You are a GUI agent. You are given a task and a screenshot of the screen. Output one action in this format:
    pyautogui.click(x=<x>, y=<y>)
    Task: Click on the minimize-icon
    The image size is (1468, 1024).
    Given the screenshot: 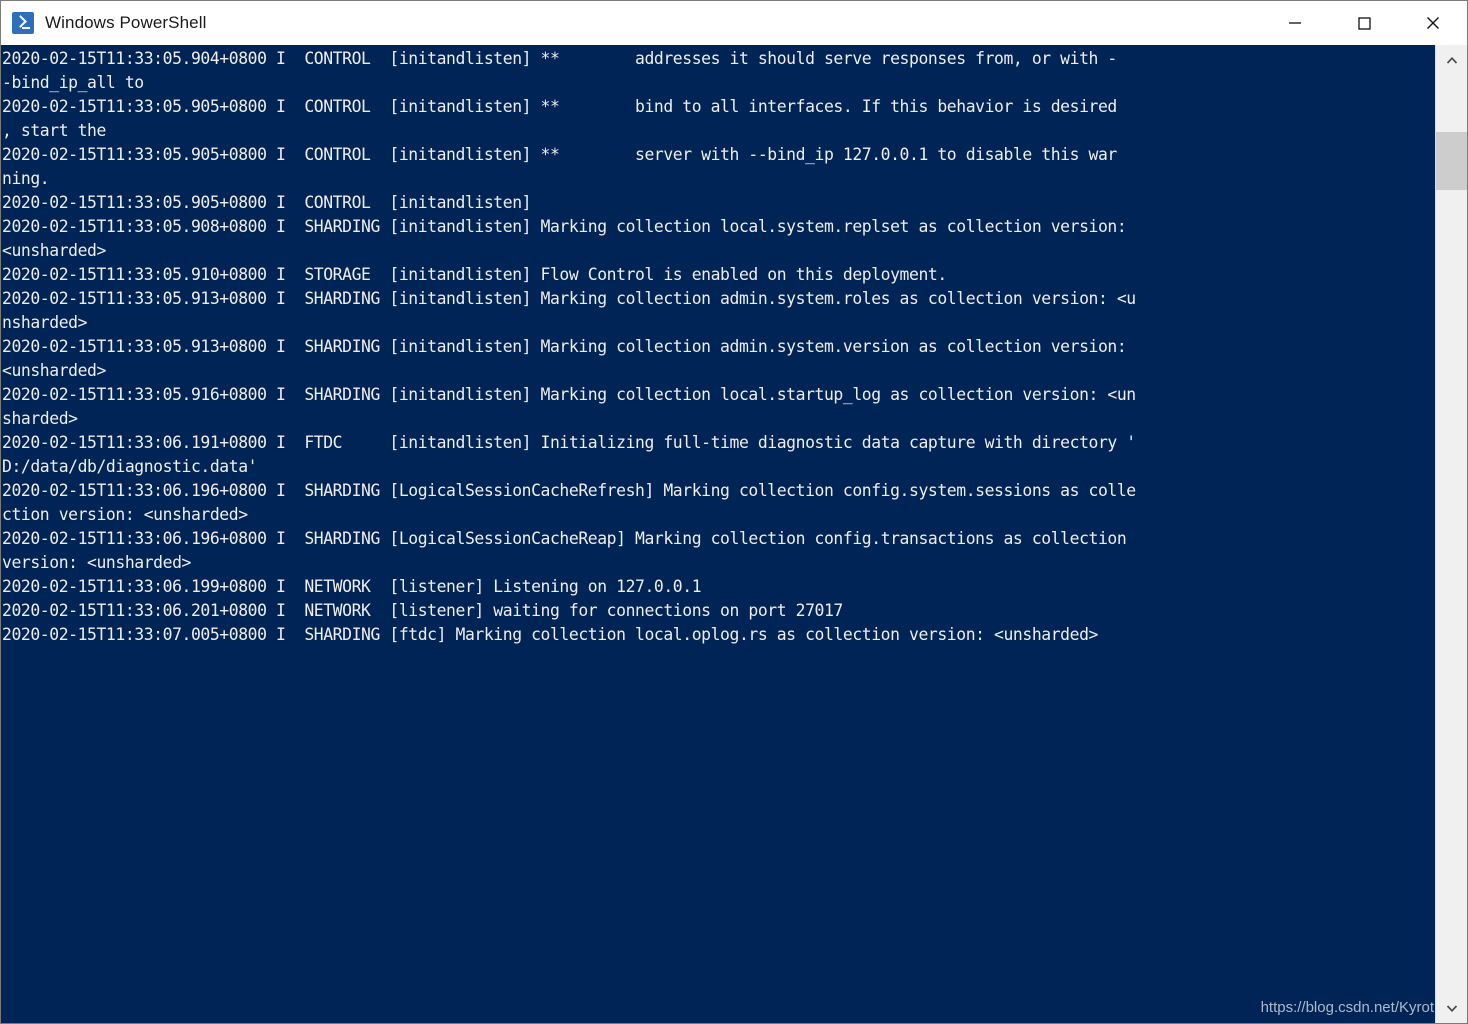 What is the action you would take?
    pyautogui.click(x=1294, y=23)
    